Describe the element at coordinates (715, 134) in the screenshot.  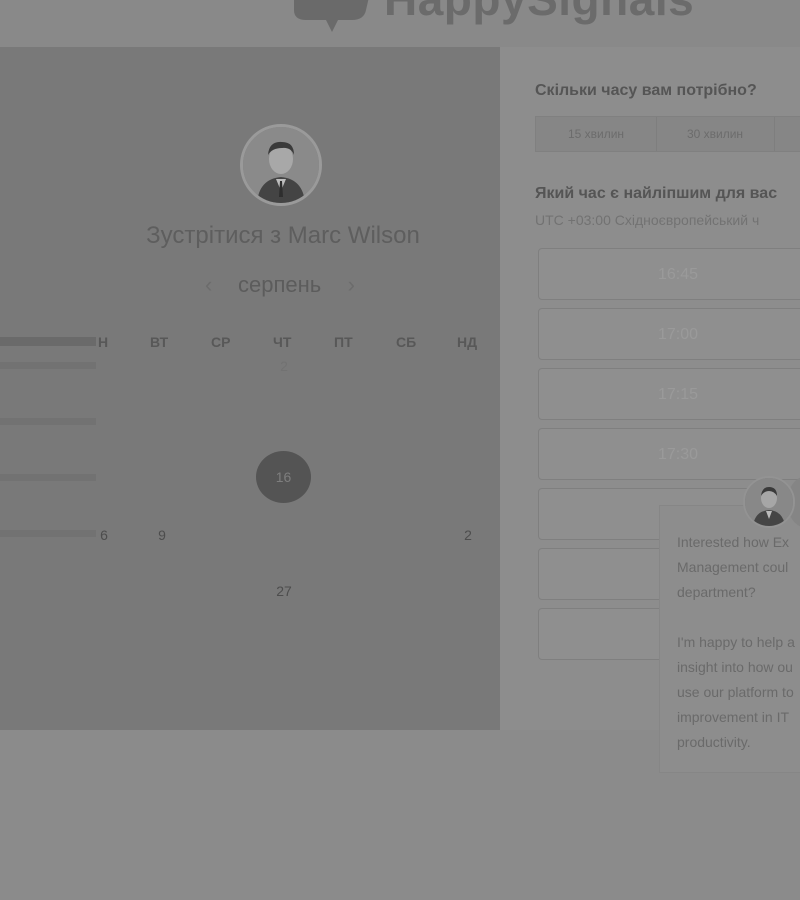
I see `duration-30-button: 30 хвилин` at that location.